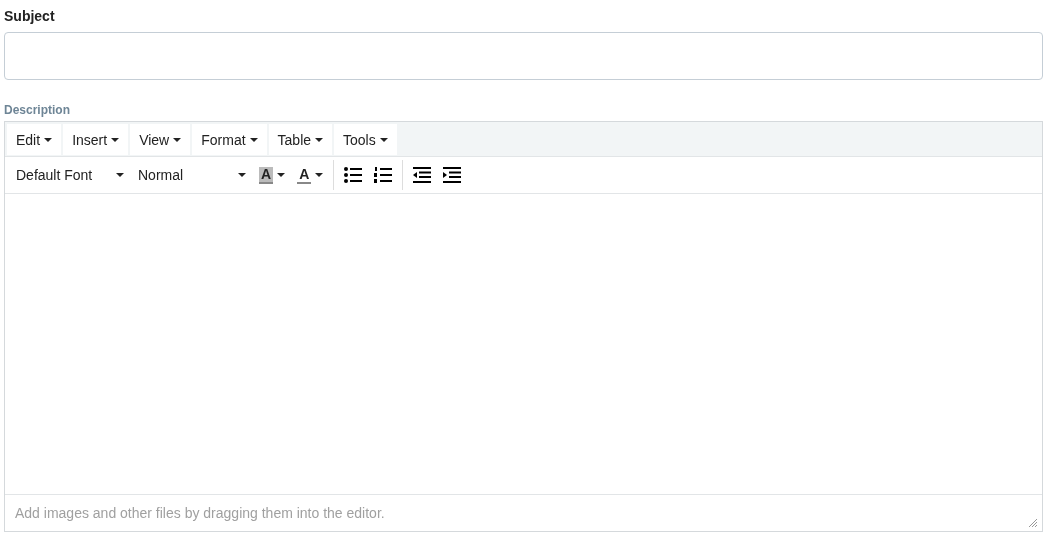 This screenshot has width=1045, height=538. Describe the element at coordinates (70, 175) in the screenshot. I see `font-select: Default Font` at that location.